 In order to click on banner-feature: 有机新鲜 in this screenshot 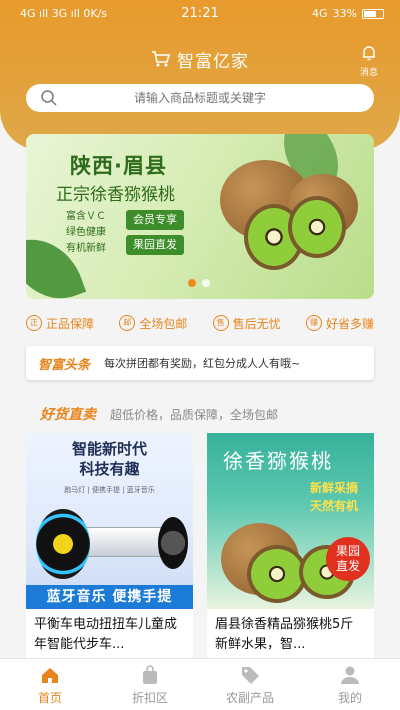, I will do `click(86, 248)`.